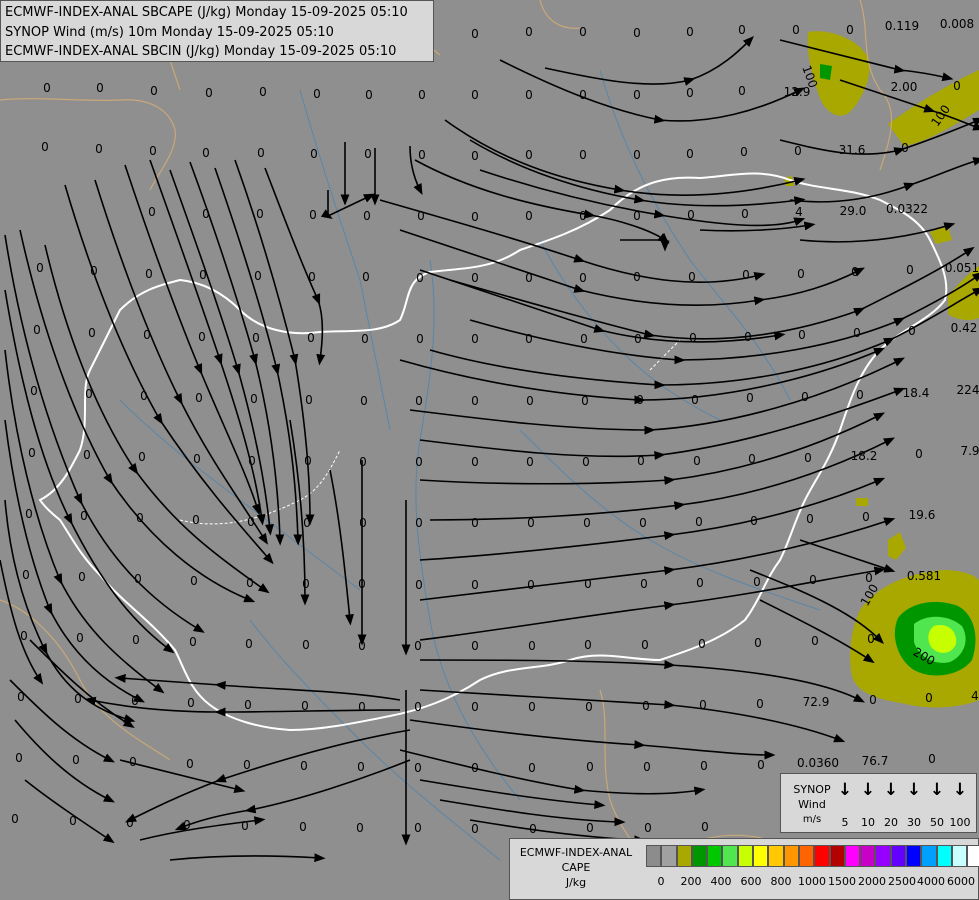 This screenshot has width=979, height=900. Describe the element at coordinates (576, 867) in the screenshot. I see `cape-legend-param: CAPE` at that location.